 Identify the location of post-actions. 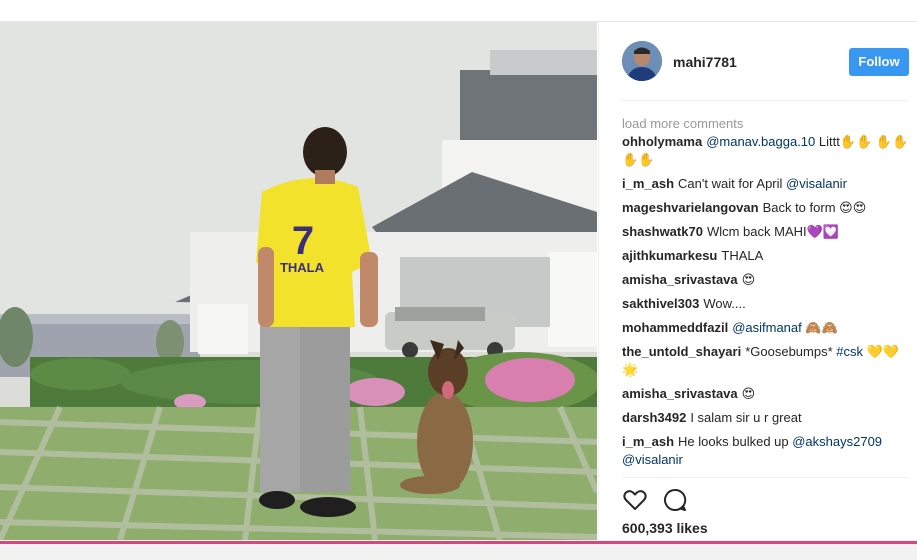
(682, 500).